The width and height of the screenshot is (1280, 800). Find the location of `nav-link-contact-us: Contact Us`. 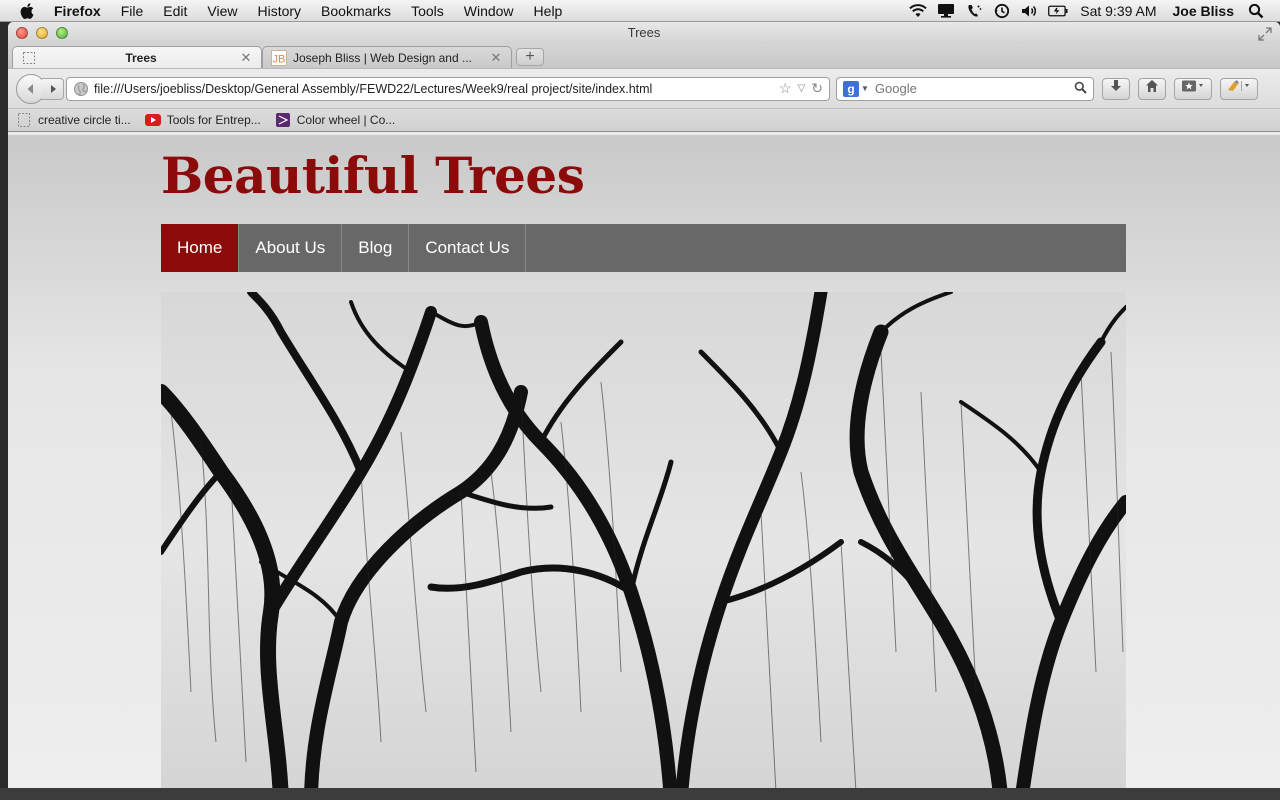

nav-link-contact-us: Contact Us is located at coordinates (468, 248).